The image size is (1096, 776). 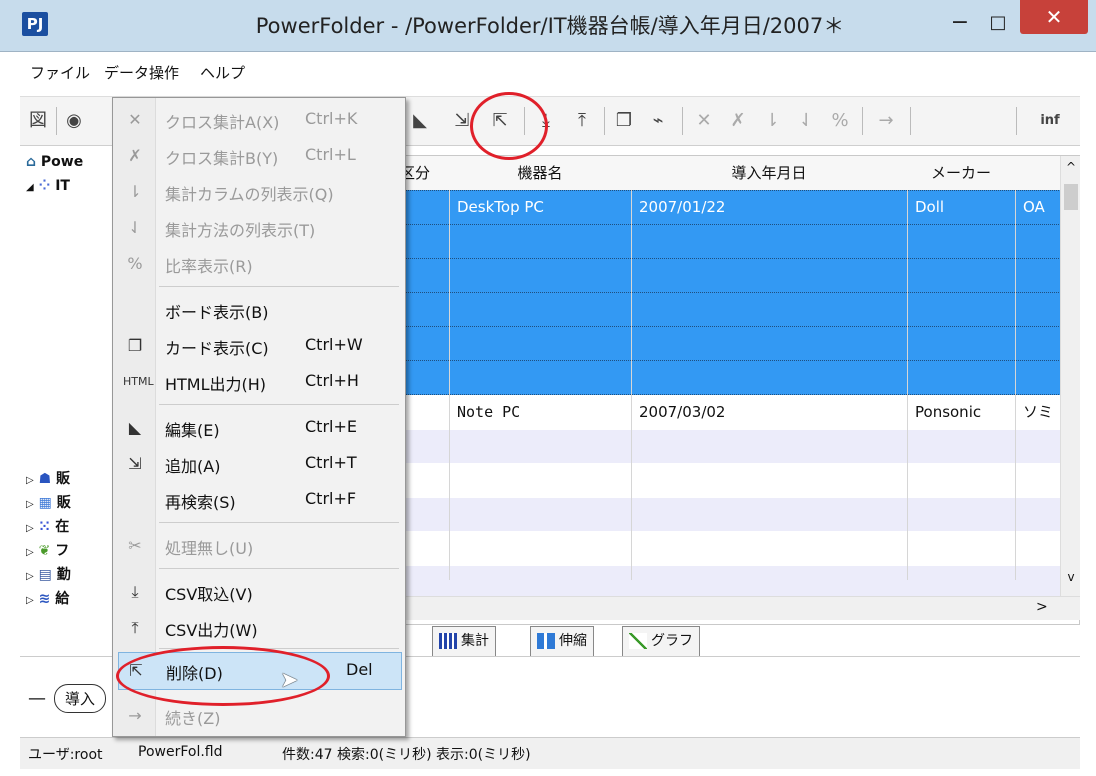 I want to click on column-header-install-date: 導入年月日, so click(x=769, y=173).